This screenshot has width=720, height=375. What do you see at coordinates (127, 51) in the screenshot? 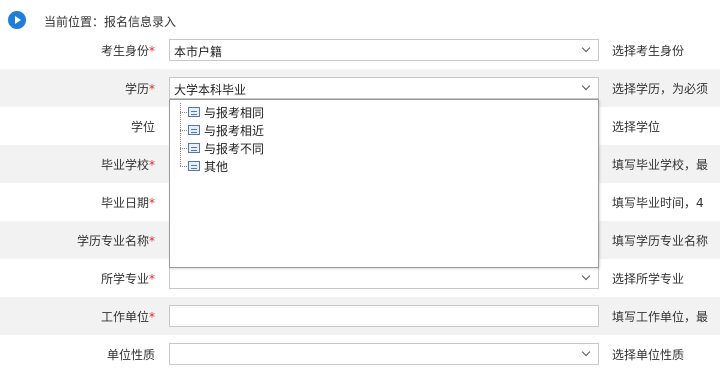
I see `field-label: 考生身份*` at bounding box center [127, 51].